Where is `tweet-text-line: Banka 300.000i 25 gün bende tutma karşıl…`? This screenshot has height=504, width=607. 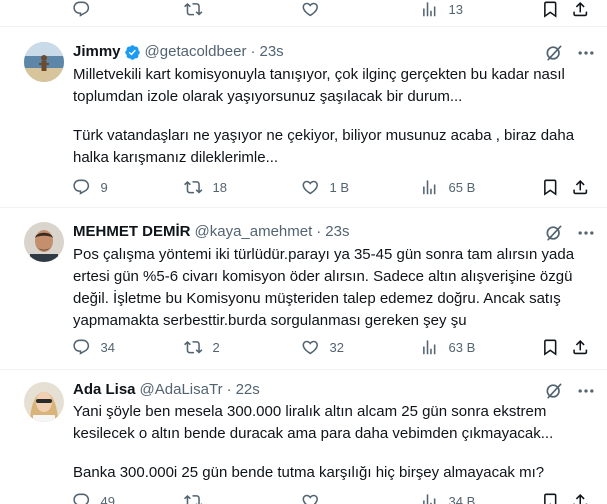
tweet-text-line: Banka 300.000i 25 gün bende tutma karşıl… is located at coordinates (309, 472).